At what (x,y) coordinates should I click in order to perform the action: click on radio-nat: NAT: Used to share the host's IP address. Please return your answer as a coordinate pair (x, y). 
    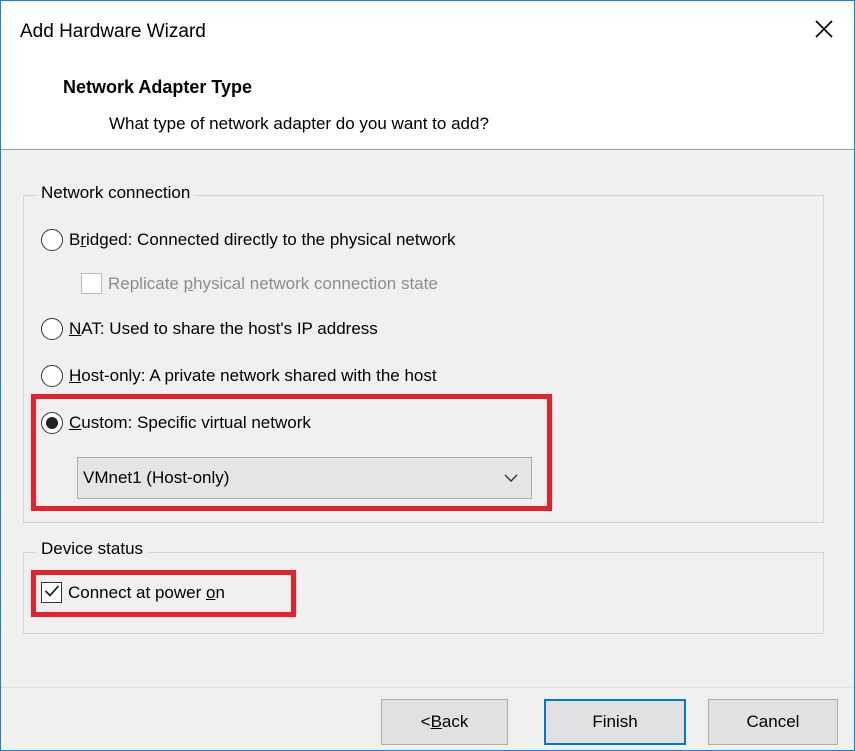
    Looking at the image, I should click on (209, 329).